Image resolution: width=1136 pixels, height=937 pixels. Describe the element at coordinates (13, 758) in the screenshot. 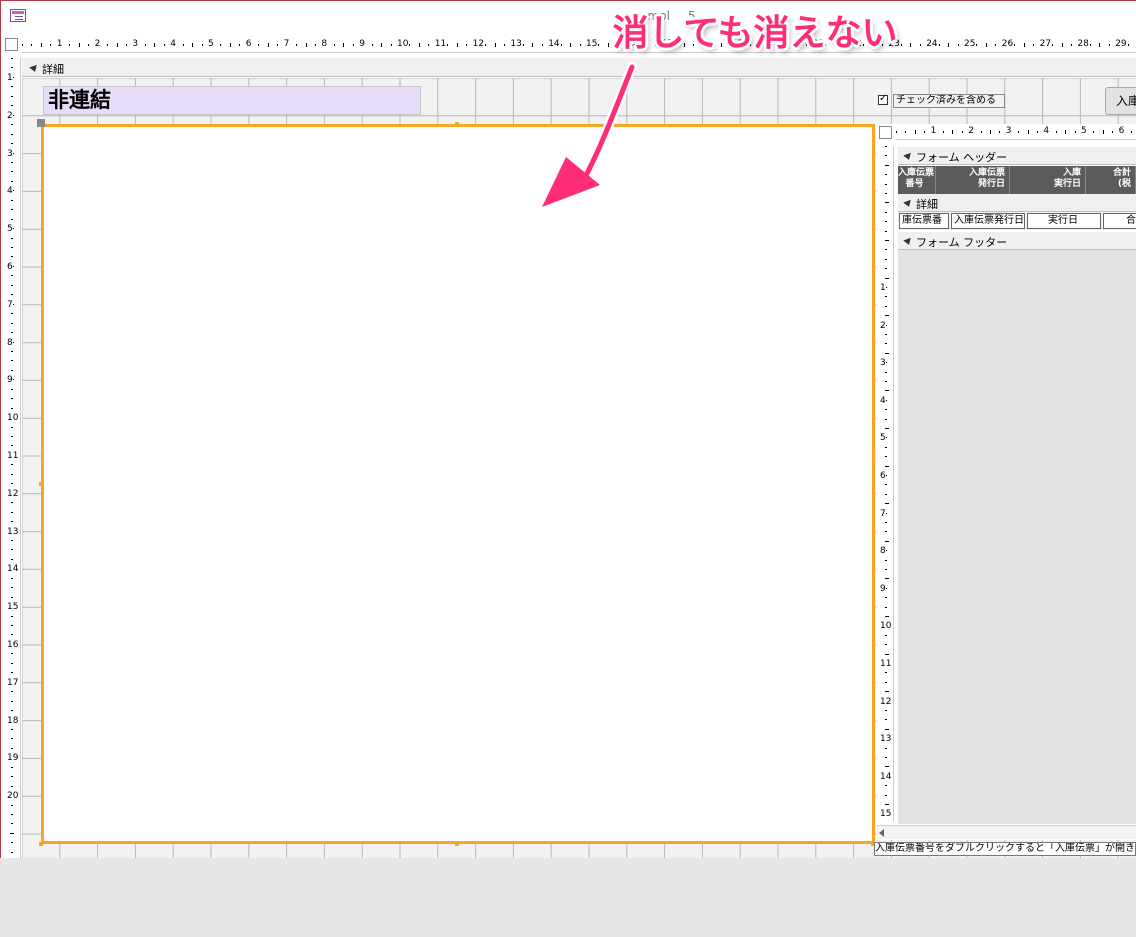

I see `ruler-label: 19` at that location.